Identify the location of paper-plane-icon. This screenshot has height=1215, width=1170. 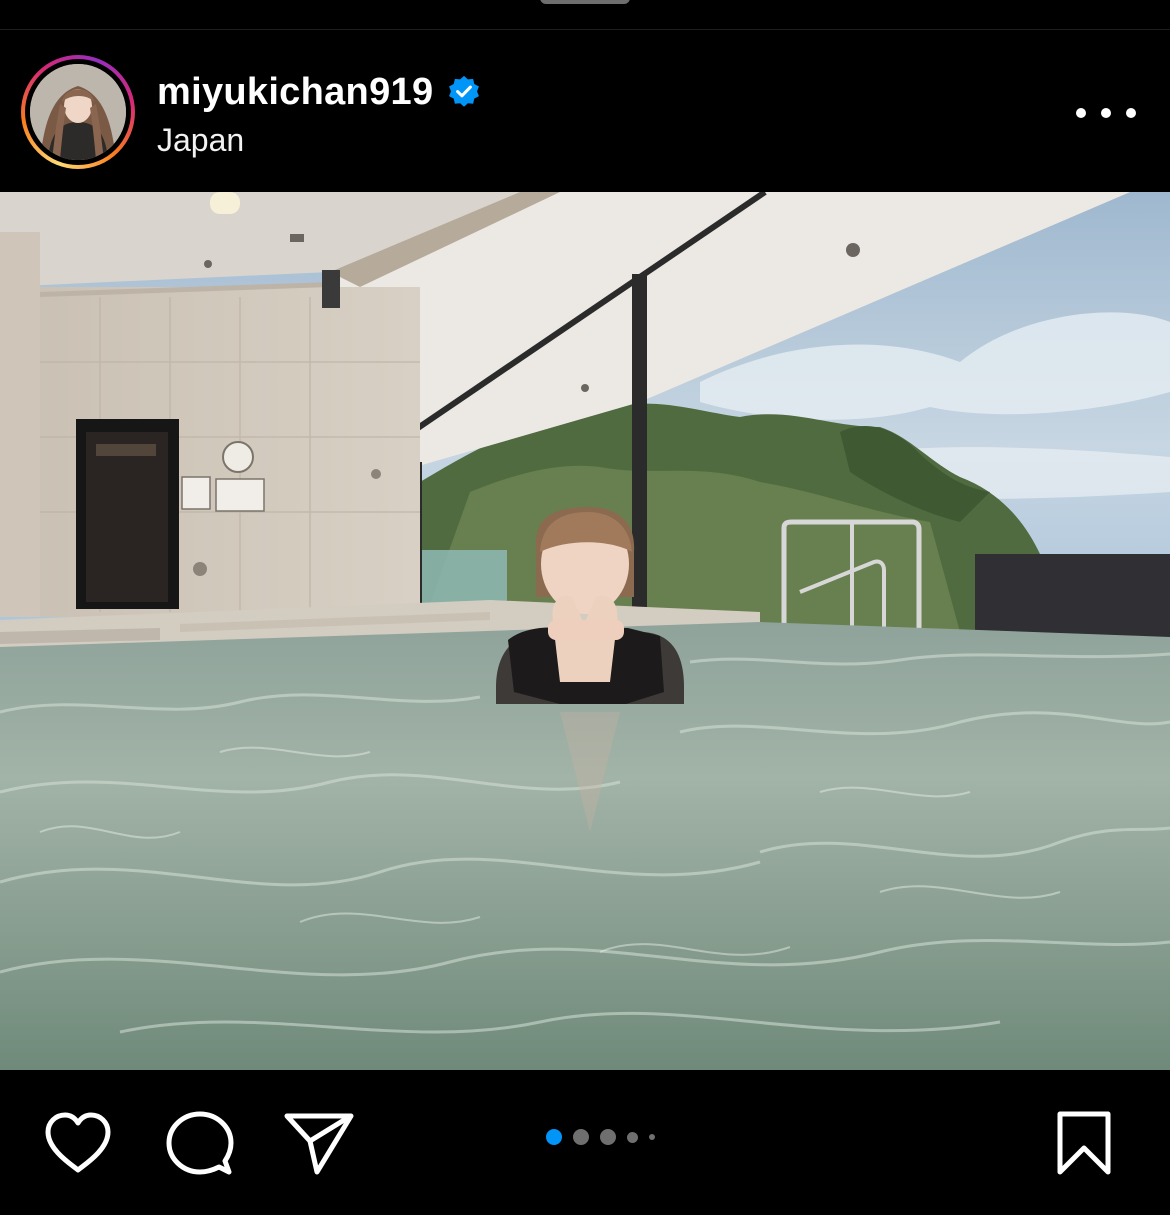
(319, 1143).